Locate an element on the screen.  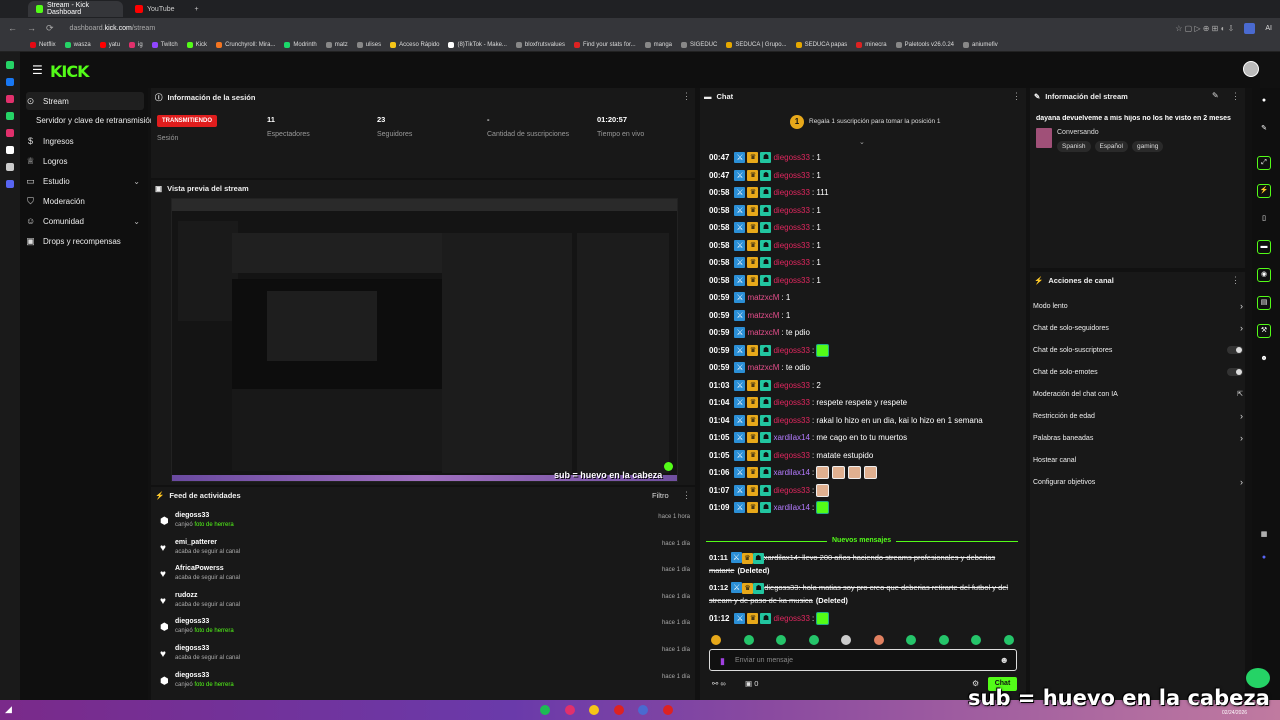
bookmark-item: ig is located at coordinates (136, 44).